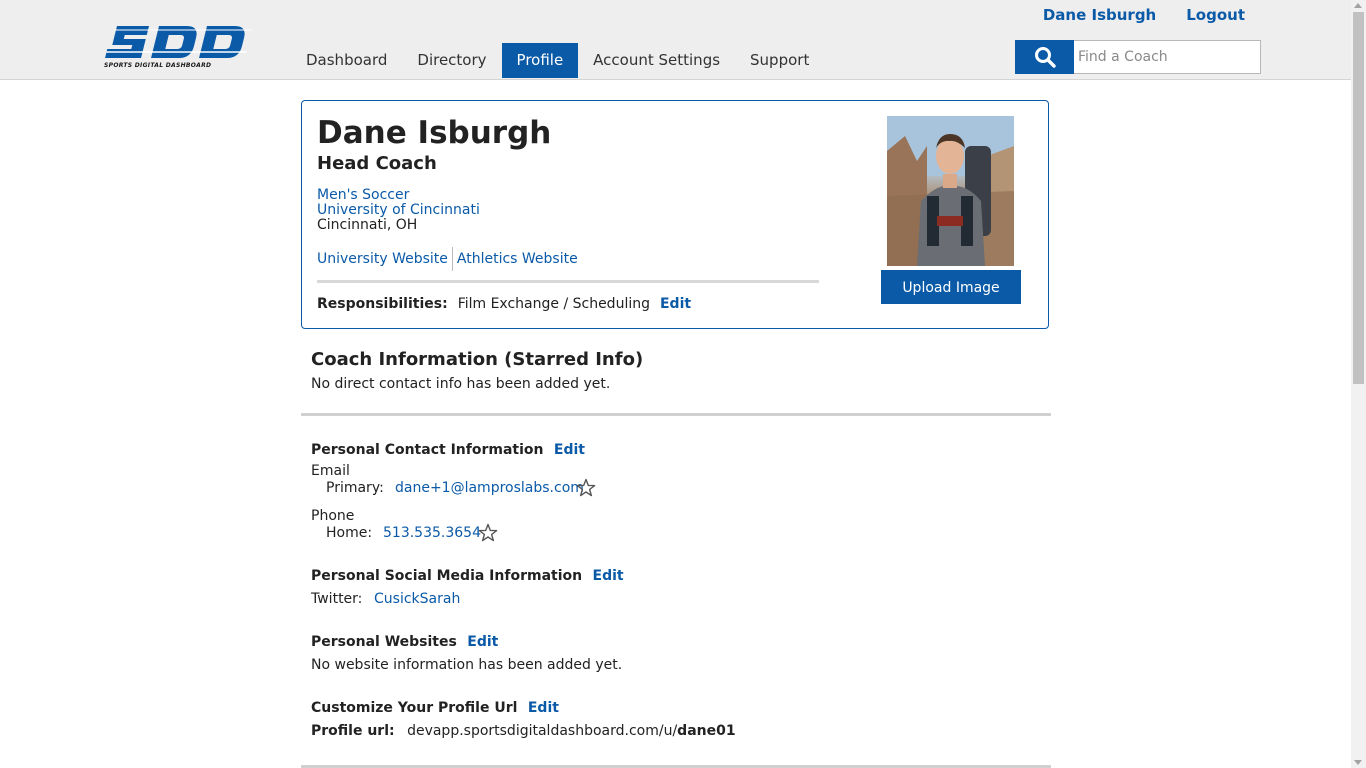  What do you see at coordinates (608, 576) in the screenshot?
I see `edit-social-link: Edit` at bounding box center [608, 576].